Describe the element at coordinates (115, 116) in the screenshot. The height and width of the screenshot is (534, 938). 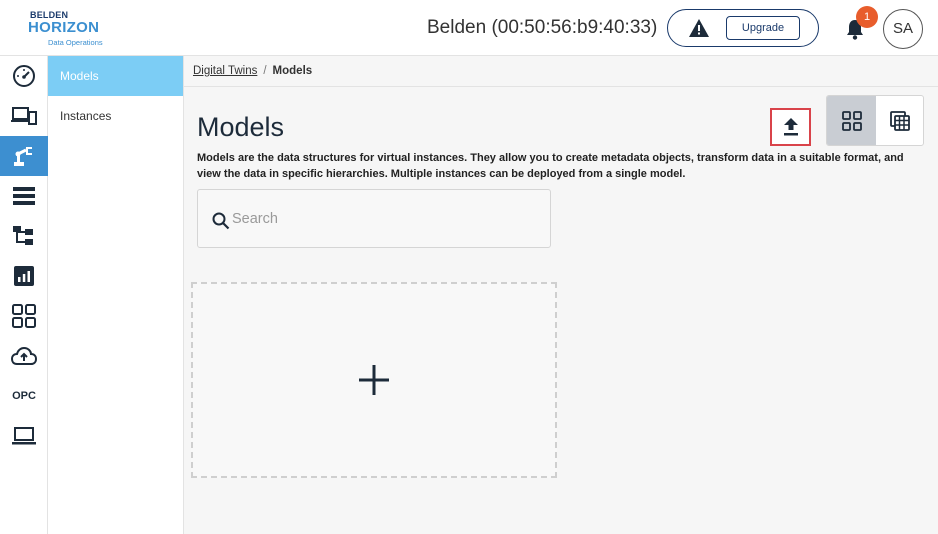
I see `subnav-item-instances: Instances` at that location.